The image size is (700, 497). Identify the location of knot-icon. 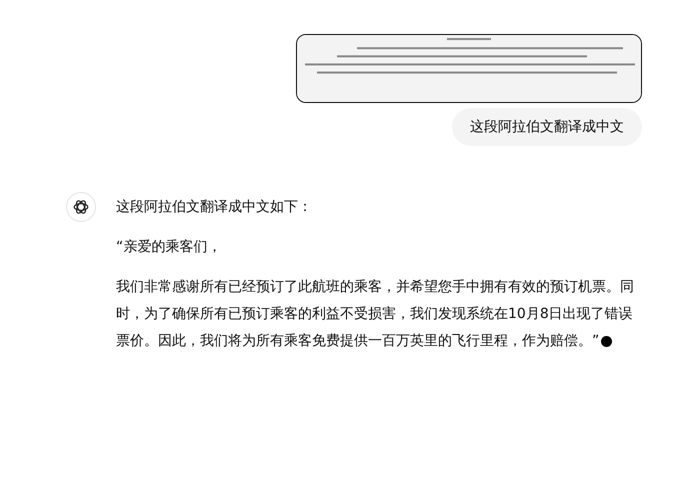
(81, 207).